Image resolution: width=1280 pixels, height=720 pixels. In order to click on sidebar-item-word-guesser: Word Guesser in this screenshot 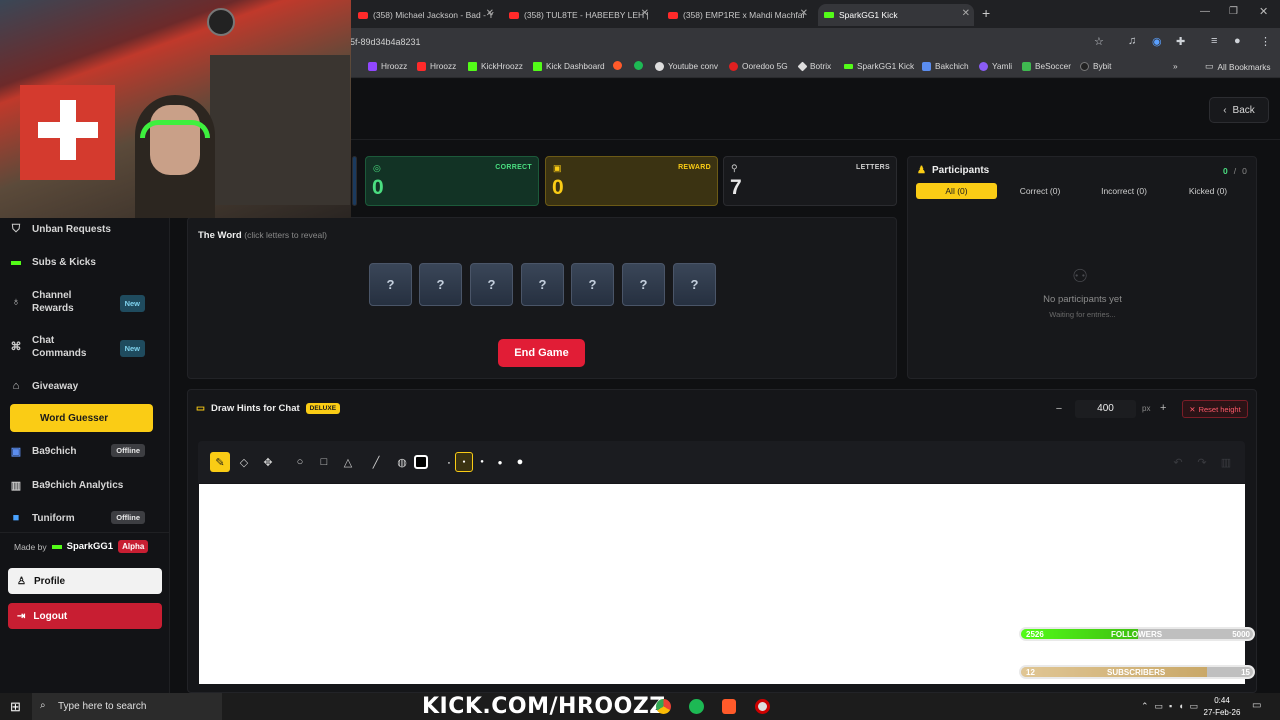, I will do `click(81, 418)`.